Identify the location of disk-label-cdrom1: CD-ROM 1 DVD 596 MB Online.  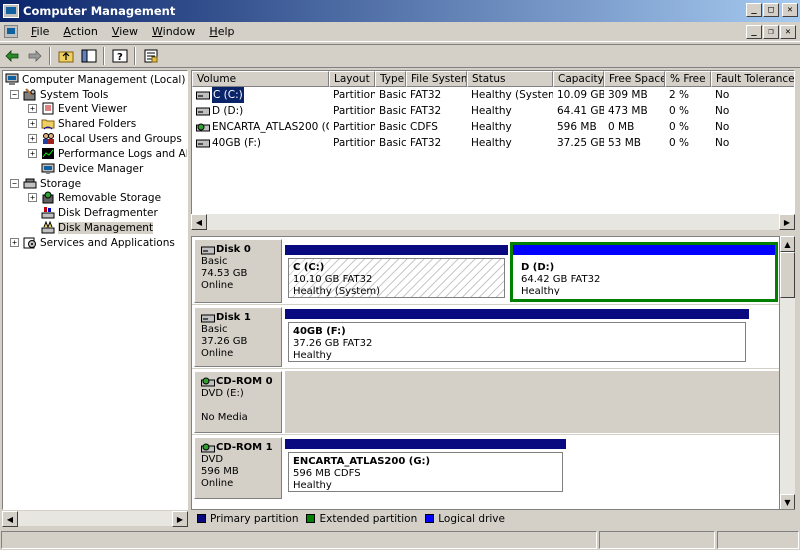
(238, 468).